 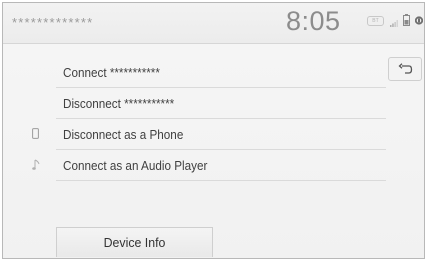 I want to click on menu-item-label: Disconnect as a Phone, so click(x=123, y=134).